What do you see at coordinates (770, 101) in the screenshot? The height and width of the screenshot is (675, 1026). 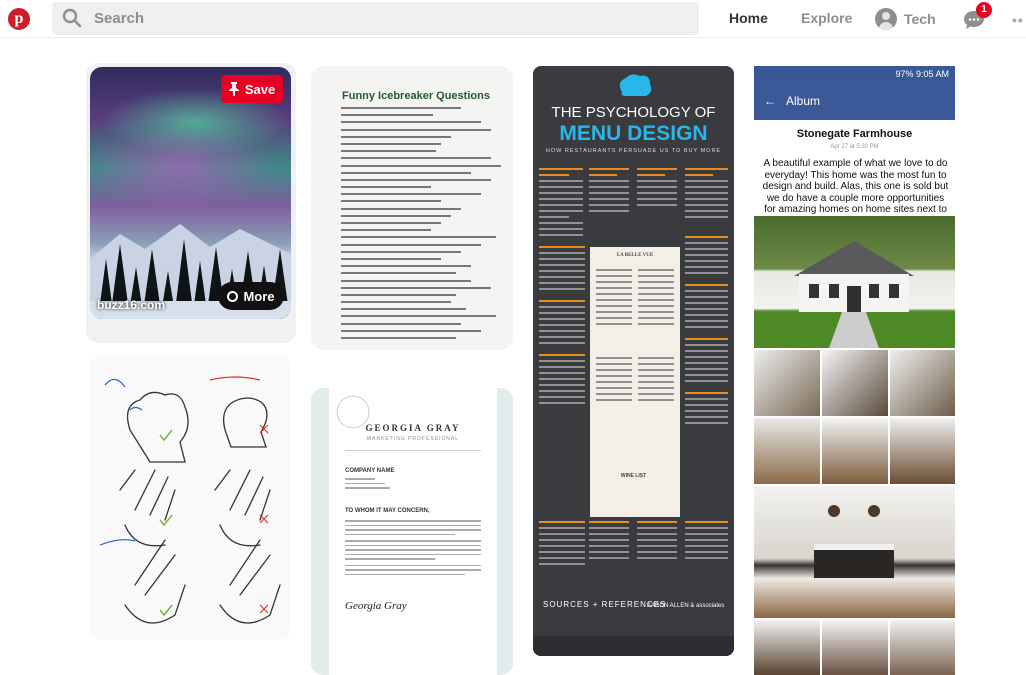 I see `back-arrow-icon: ←` at bounding box center [770, 101].